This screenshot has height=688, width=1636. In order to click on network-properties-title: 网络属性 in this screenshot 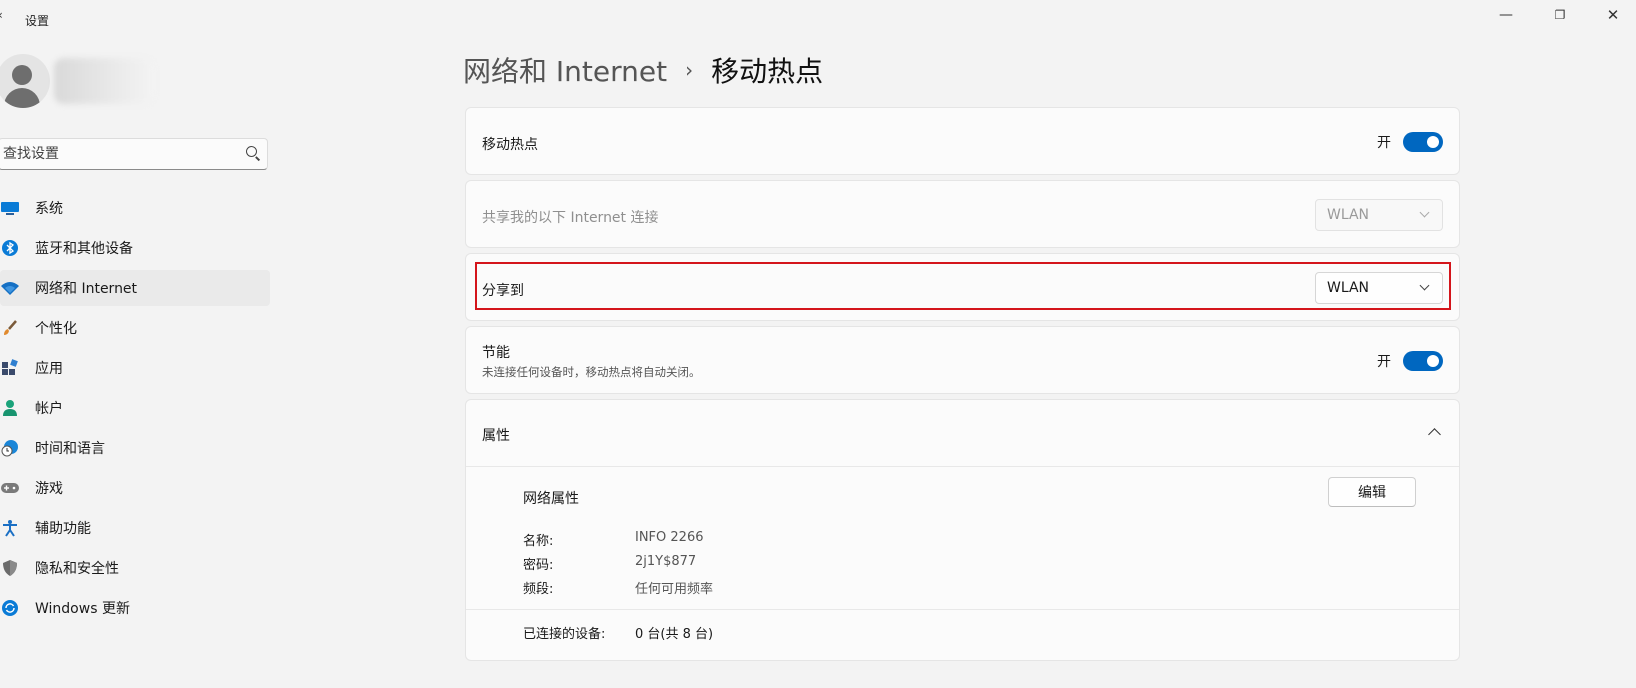, I will do `click(551, 499)`.